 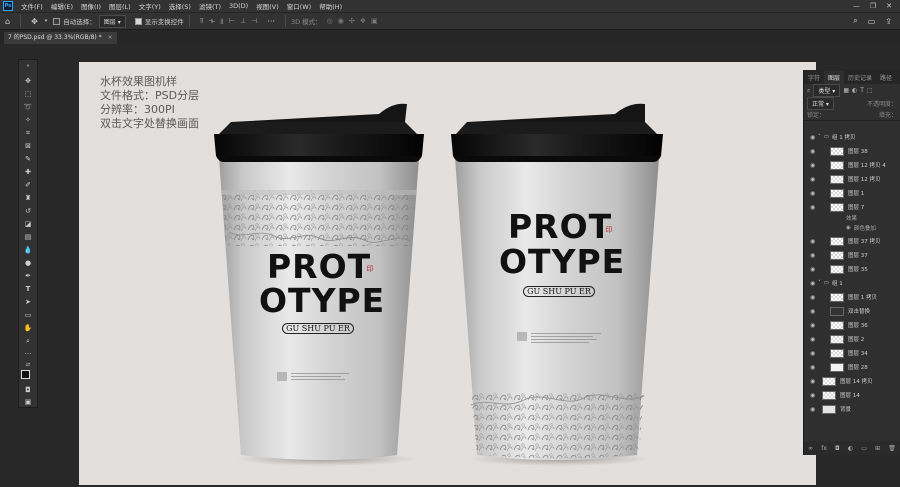 I want to click on layer-row: ◉ 图层 36, so click(x=852, y=325).